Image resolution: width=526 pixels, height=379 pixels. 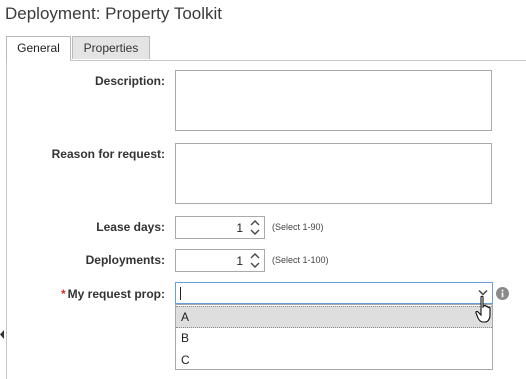 I want to click on description-field, so click(x=333, y=100).